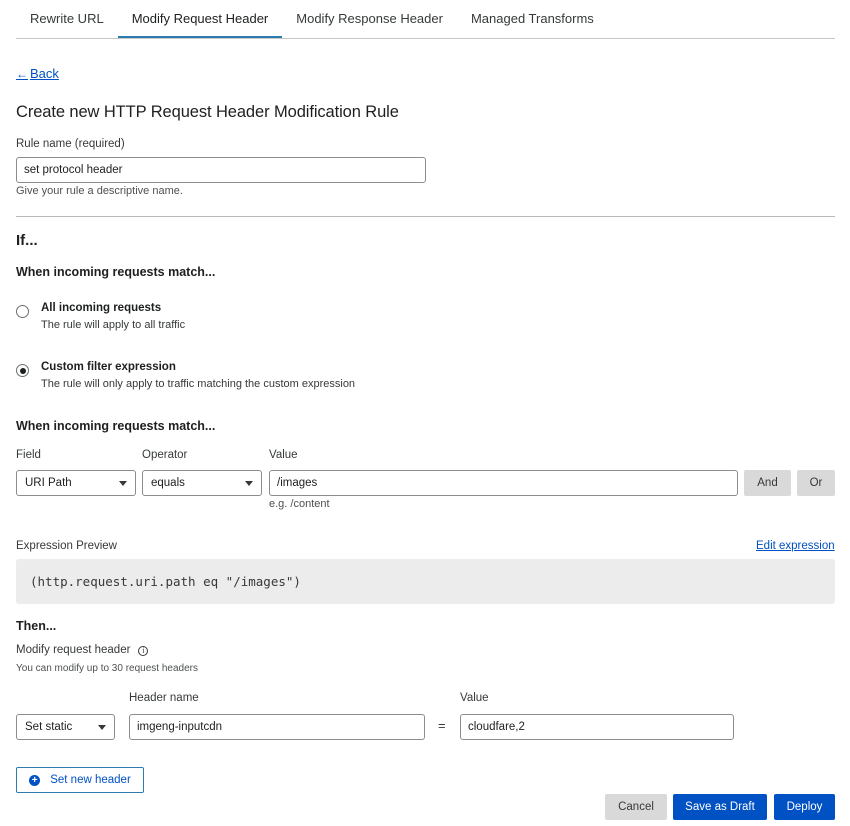 Image resolution: width=850 pixels, height=826 pixels. Describe the element at coordinates (202, 483) in the screenshot. I see `operator-select: equals` at that location.